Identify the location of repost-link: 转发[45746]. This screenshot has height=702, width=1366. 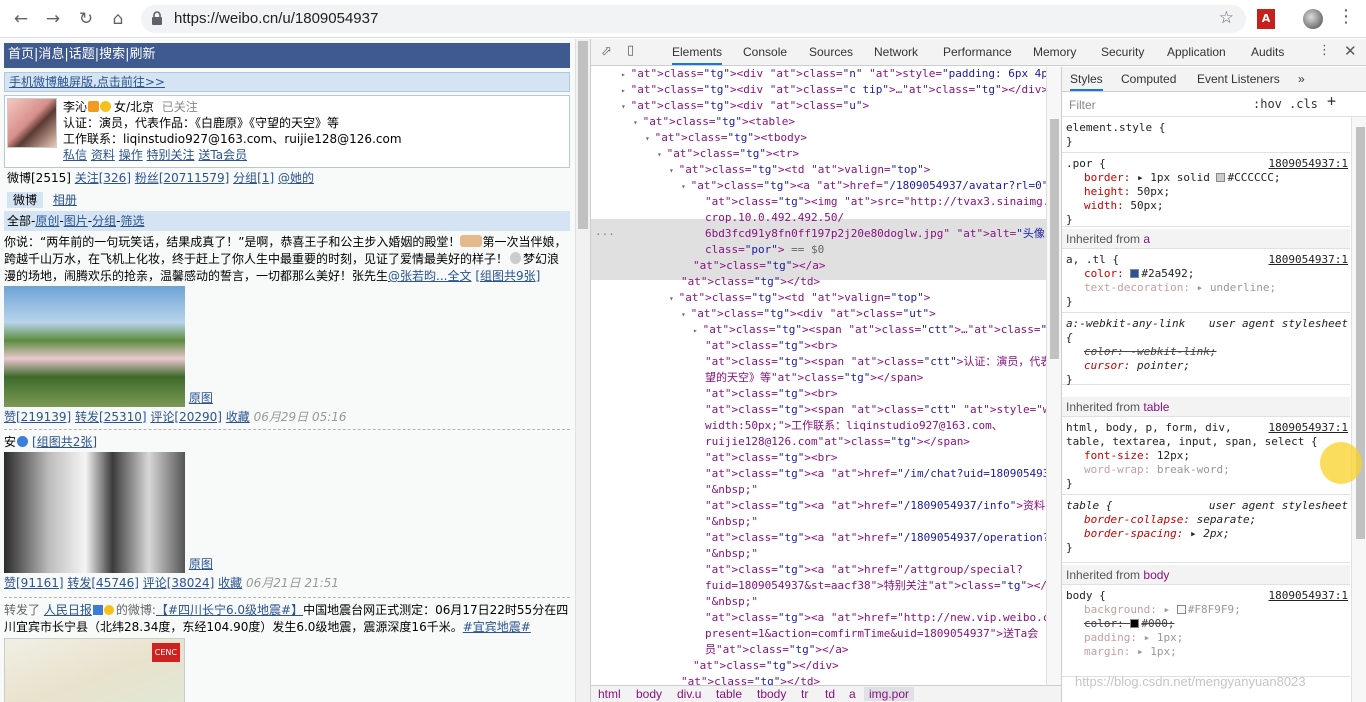
(103, 583).